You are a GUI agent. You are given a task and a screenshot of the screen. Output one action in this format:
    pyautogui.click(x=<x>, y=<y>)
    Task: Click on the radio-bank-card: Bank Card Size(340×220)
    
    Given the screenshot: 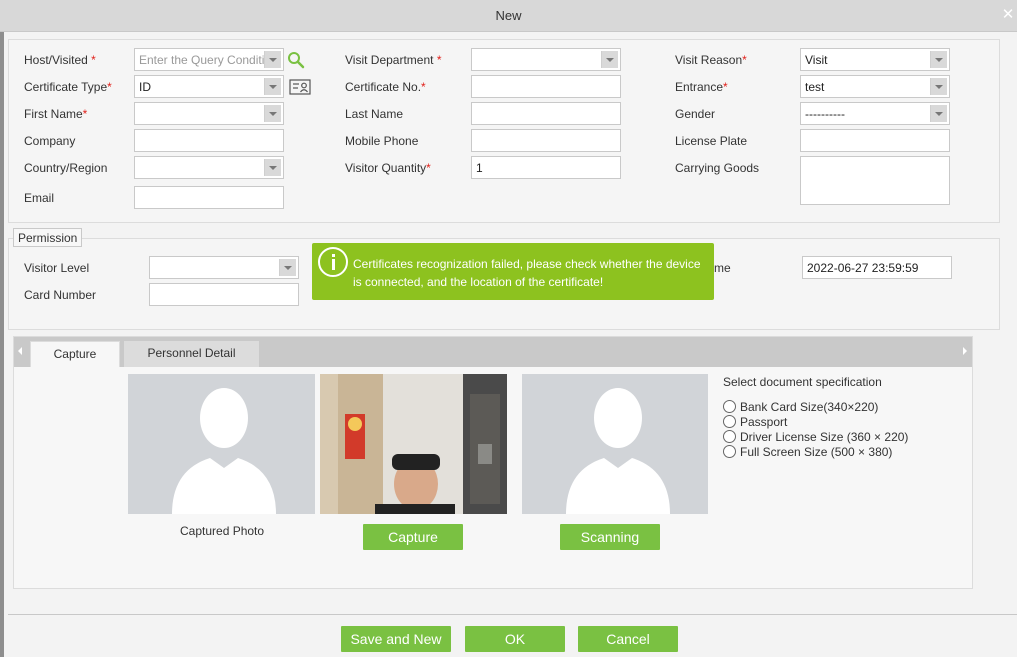 What is the action you would take?
    pyautogui.click(x=800, y=407)
    